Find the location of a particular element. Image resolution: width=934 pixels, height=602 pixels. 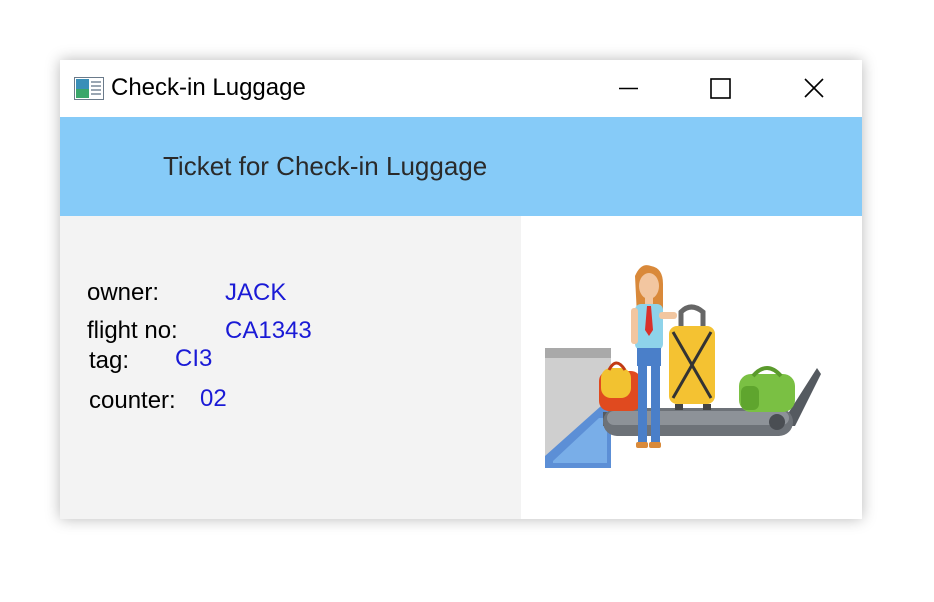

close-icon is located at coordinates (813, 88).